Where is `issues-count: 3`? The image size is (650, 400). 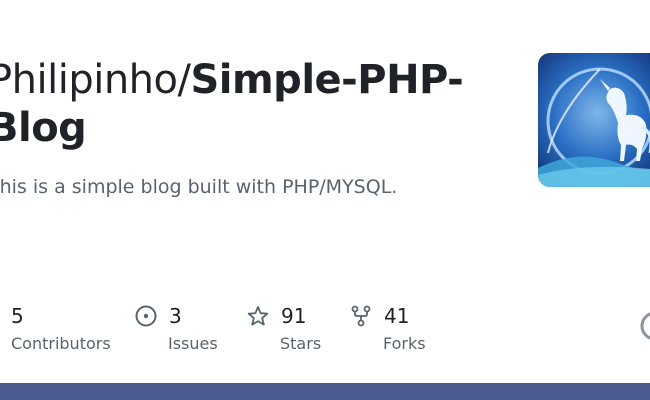 issues-count: 3 is located at coordinates (175, 316).